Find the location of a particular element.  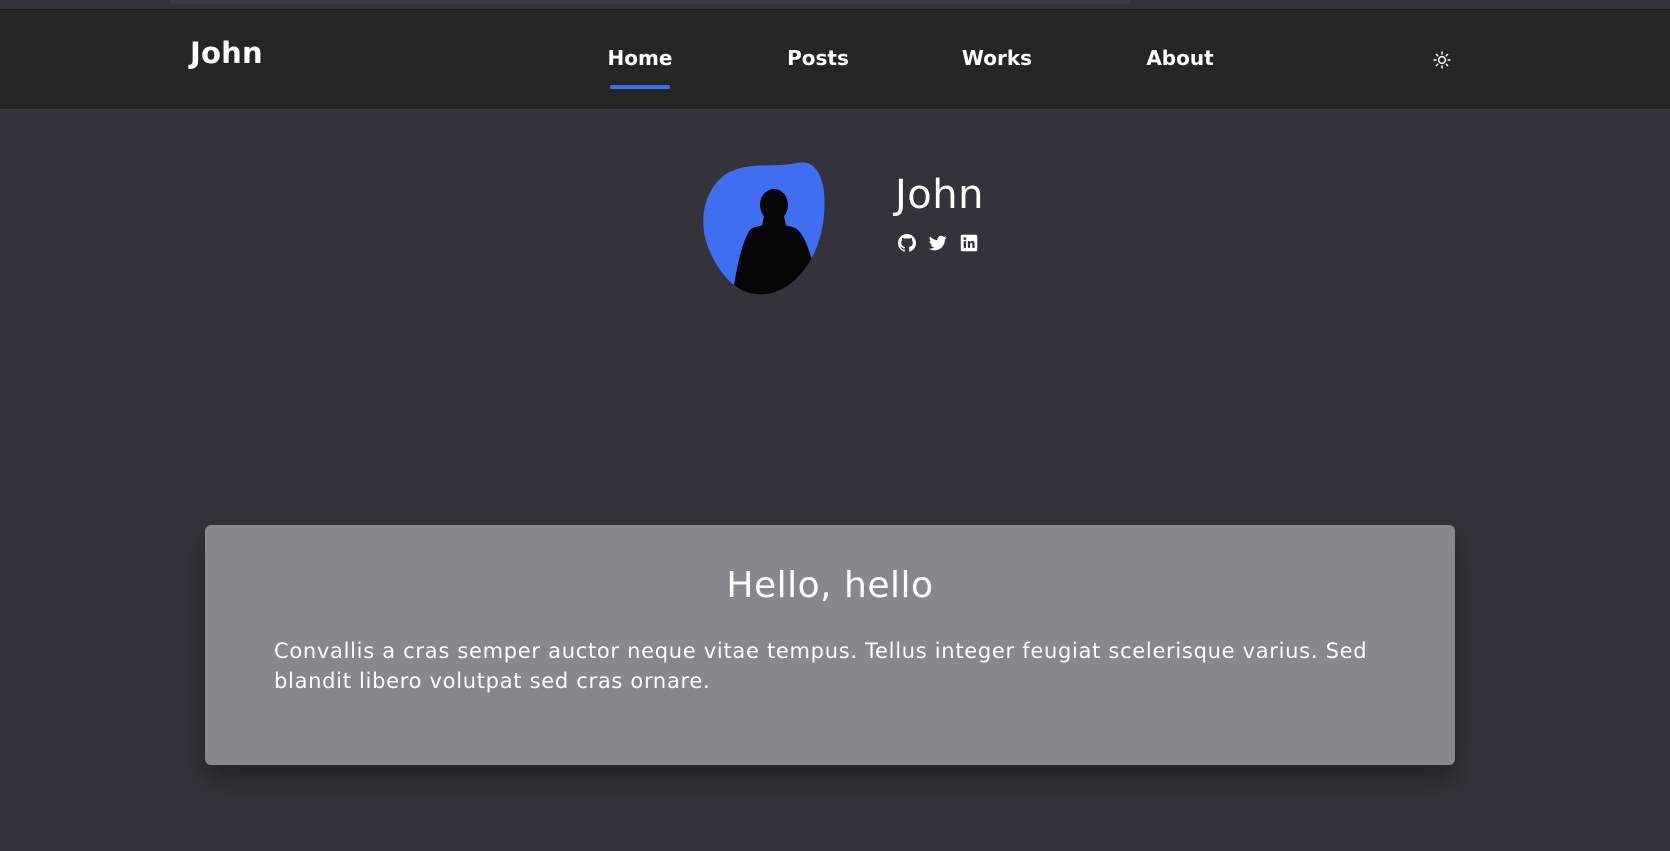

nav-posts-link: Posts is located at coordinates (818, 58).